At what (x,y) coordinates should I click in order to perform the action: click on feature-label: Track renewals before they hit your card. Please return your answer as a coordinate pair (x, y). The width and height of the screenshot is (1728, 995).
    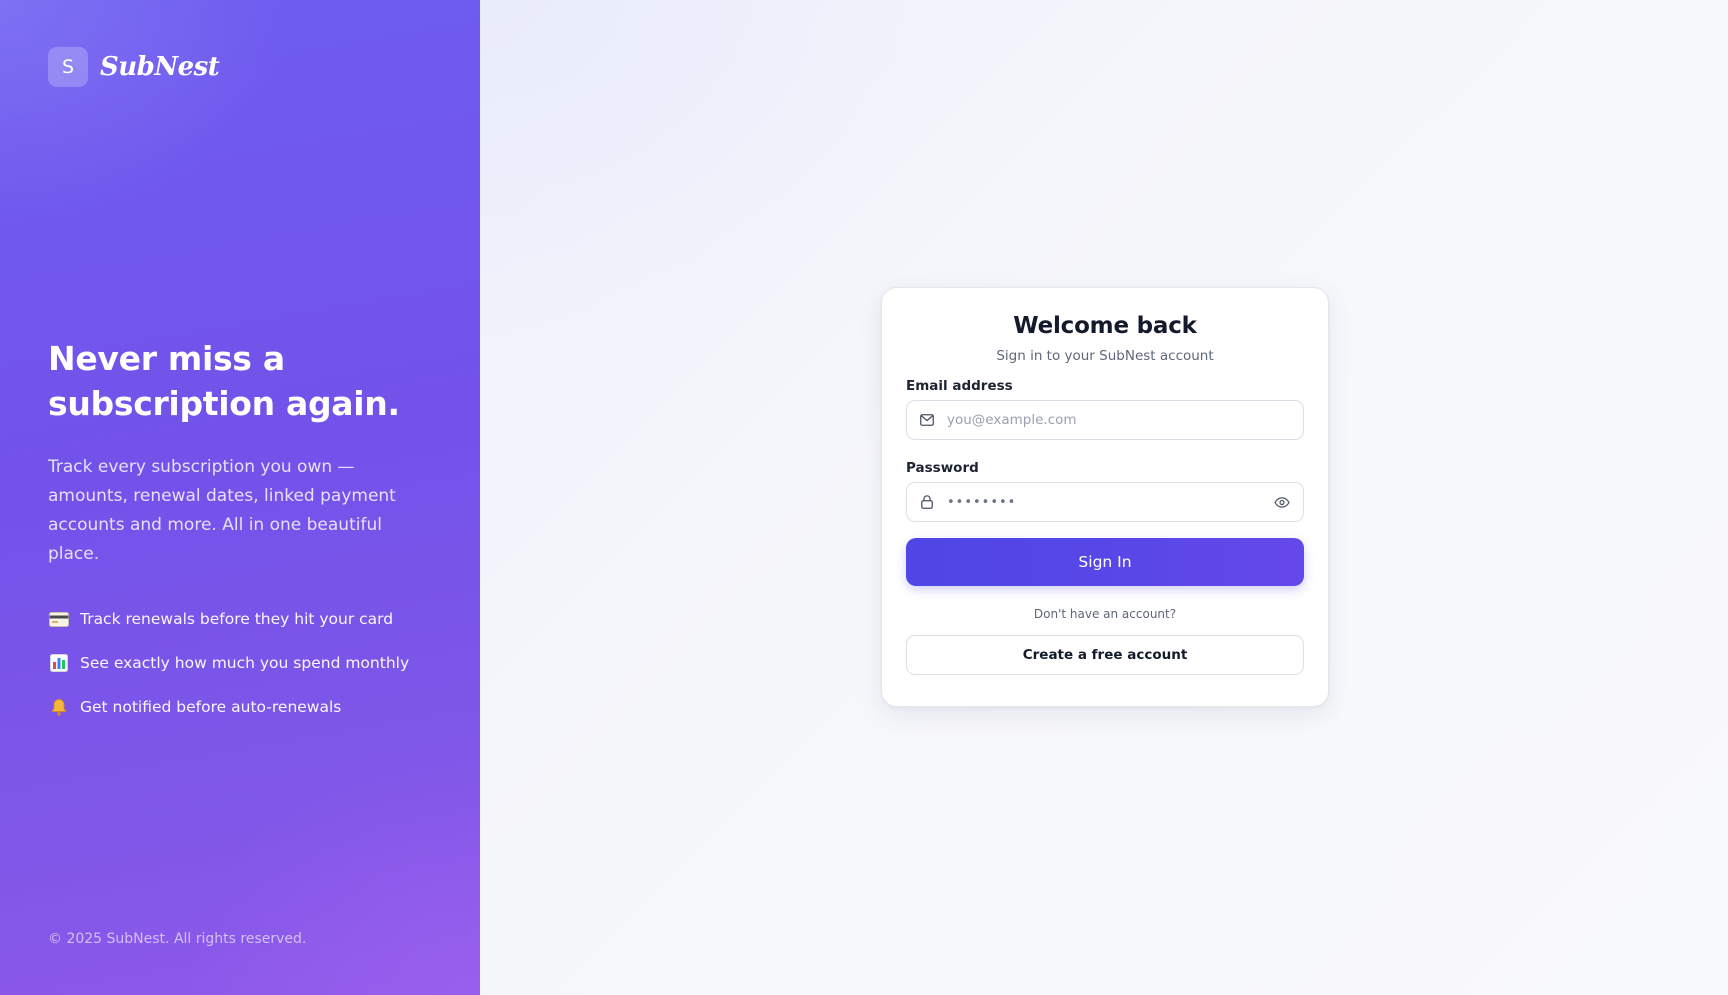
    Looking at the image, I should click on (237, 619).